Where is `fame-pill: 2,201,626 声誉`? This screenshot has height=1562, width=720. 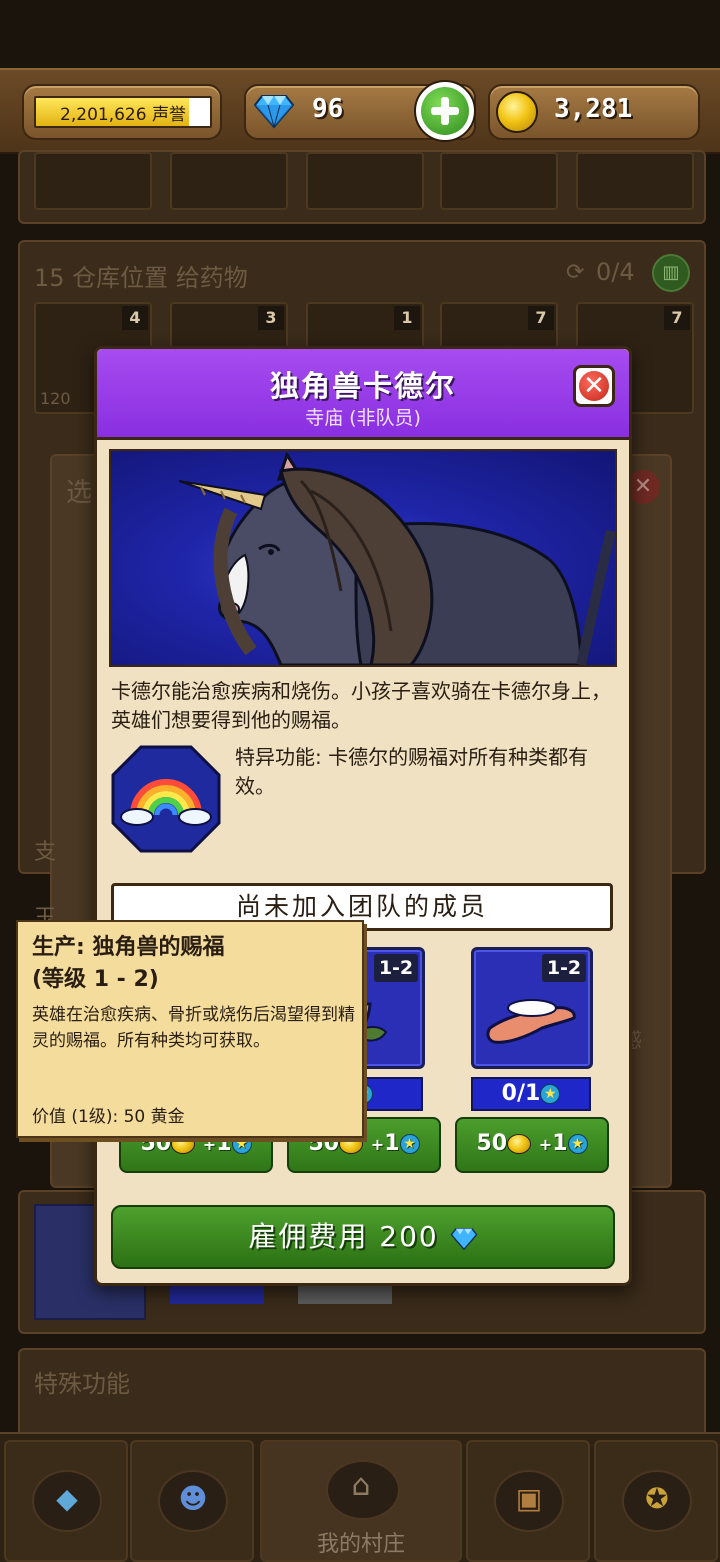
fame-pill: 2,201,626 声誉 is located at coordinates (122, 112).